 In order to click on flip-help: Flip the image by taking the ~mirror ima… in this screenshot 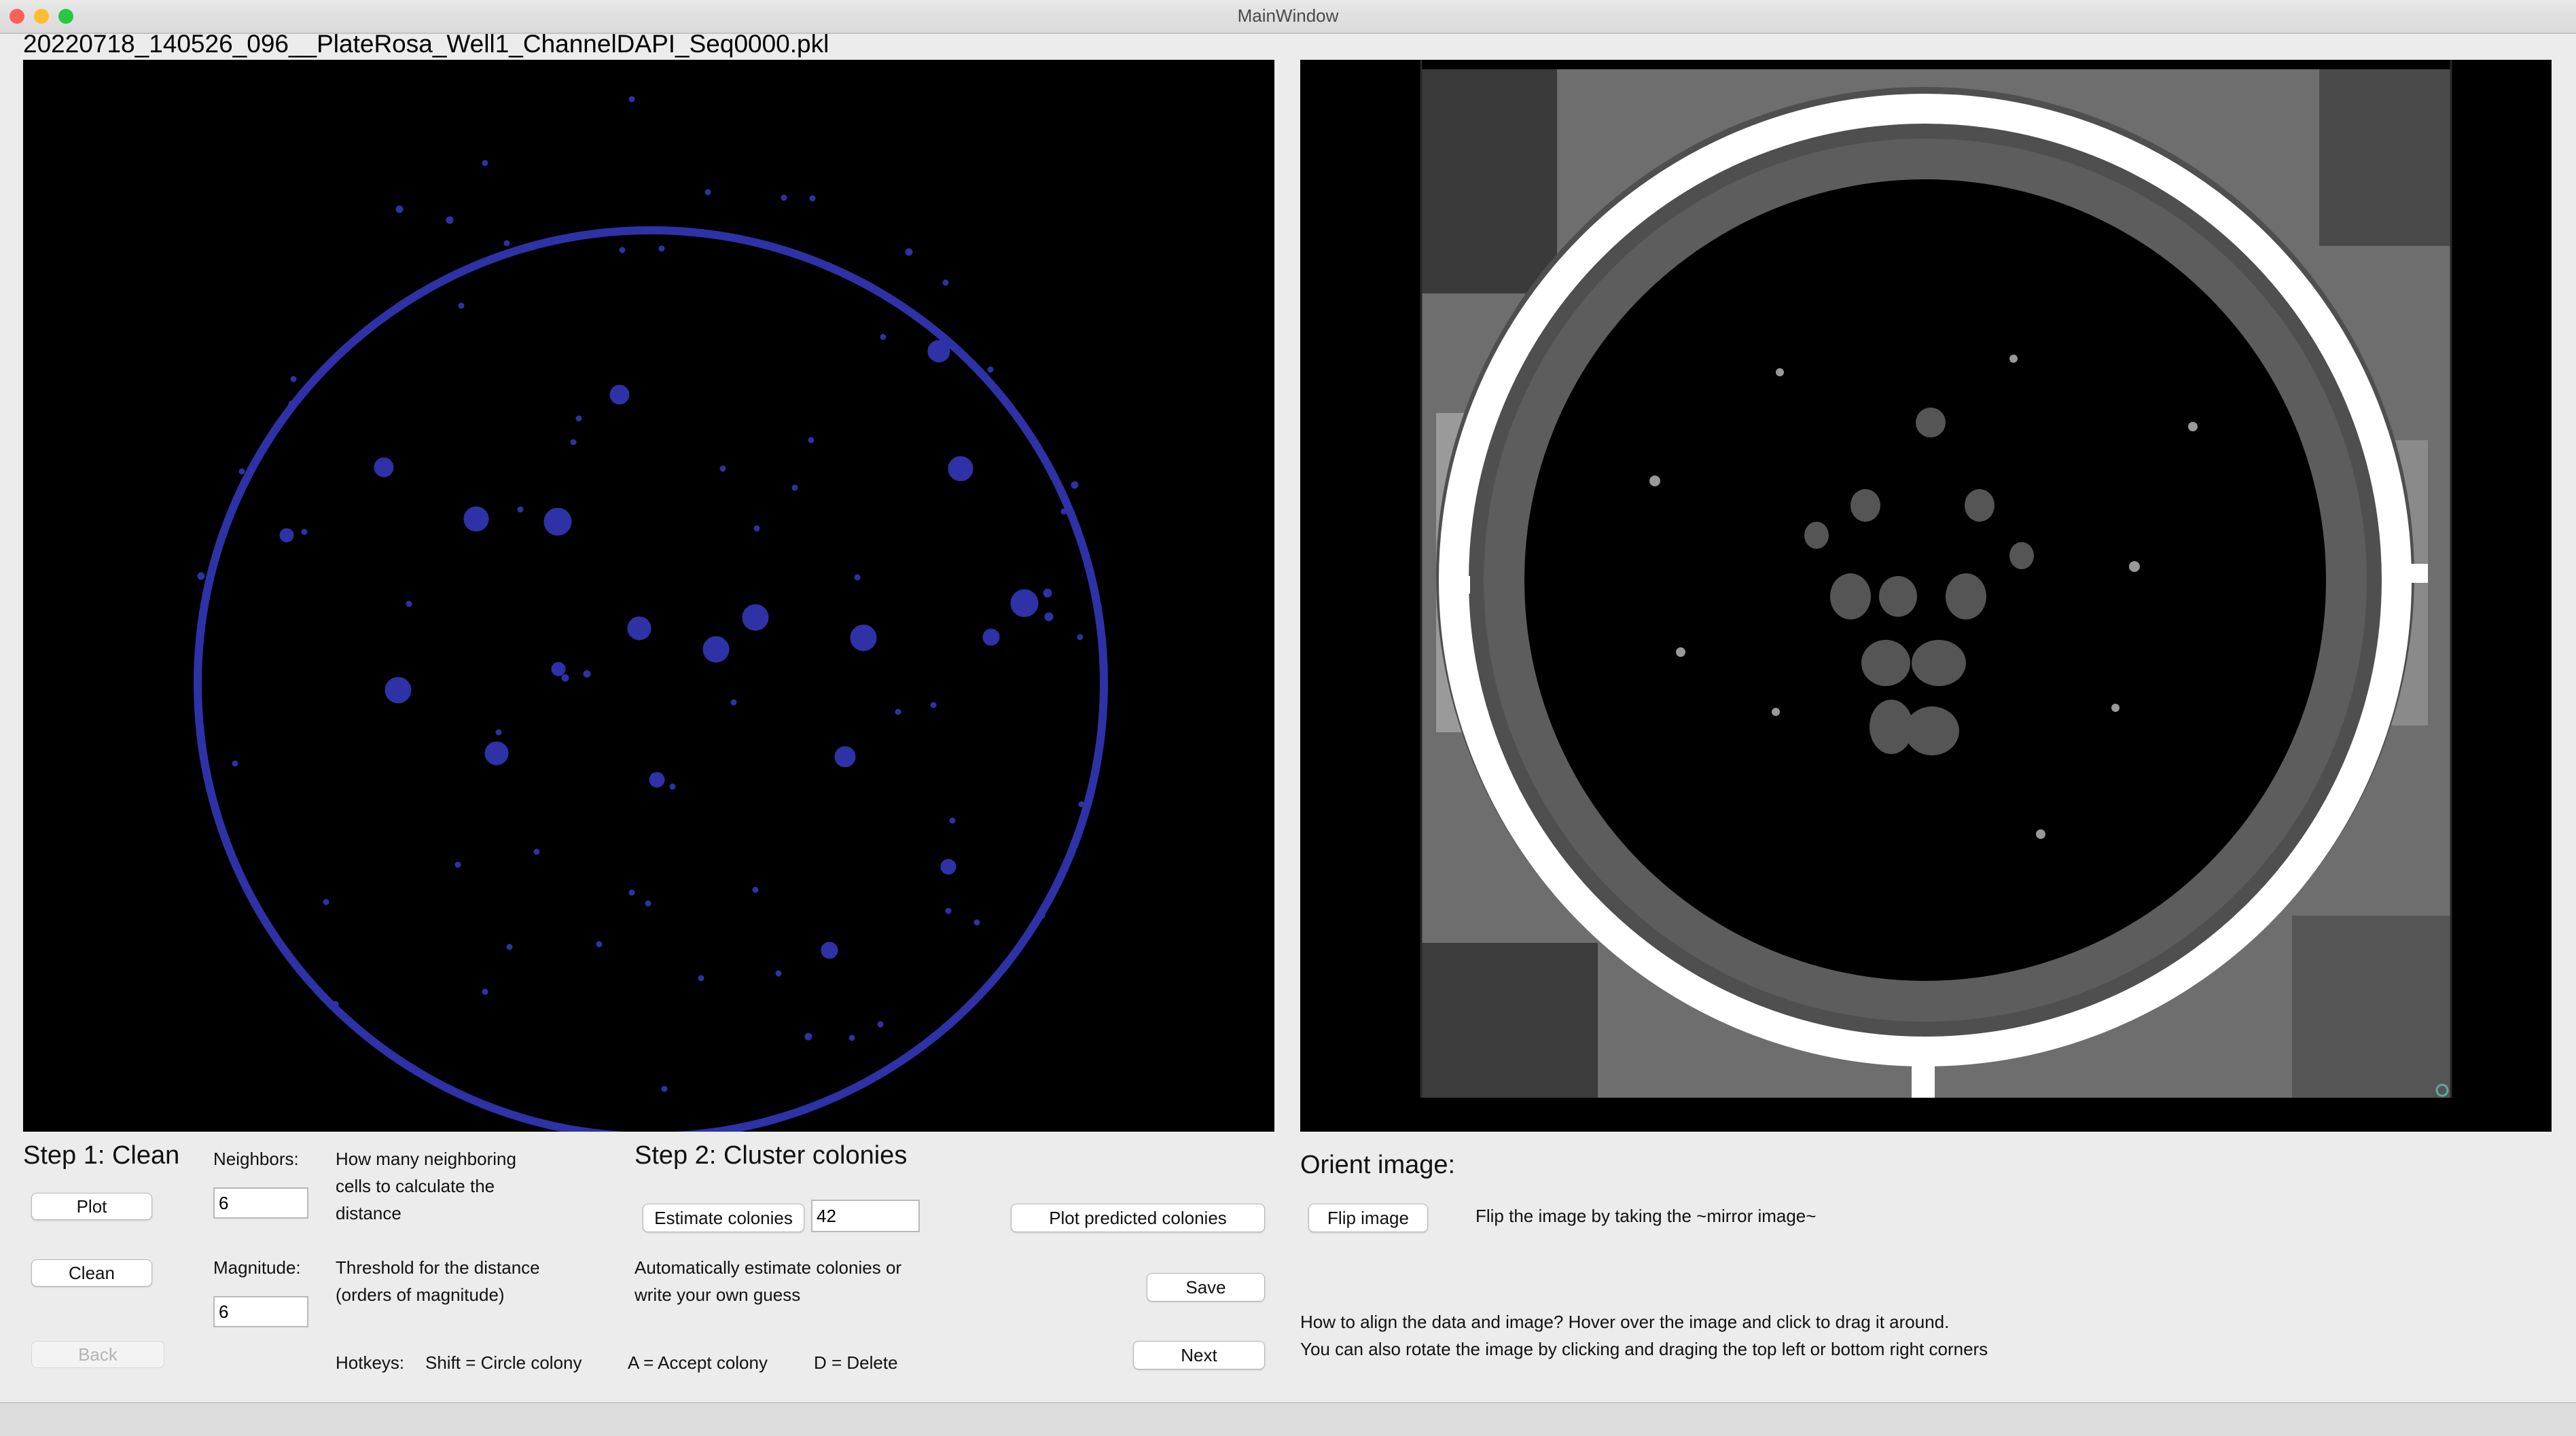, I will do `click(1646, 1216)`.